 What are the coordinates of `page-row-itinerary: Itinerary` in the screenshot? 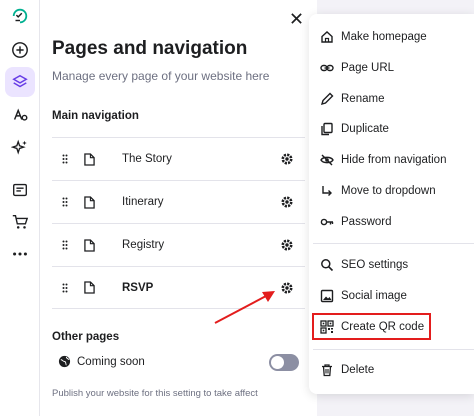 It's located at (178, 201).